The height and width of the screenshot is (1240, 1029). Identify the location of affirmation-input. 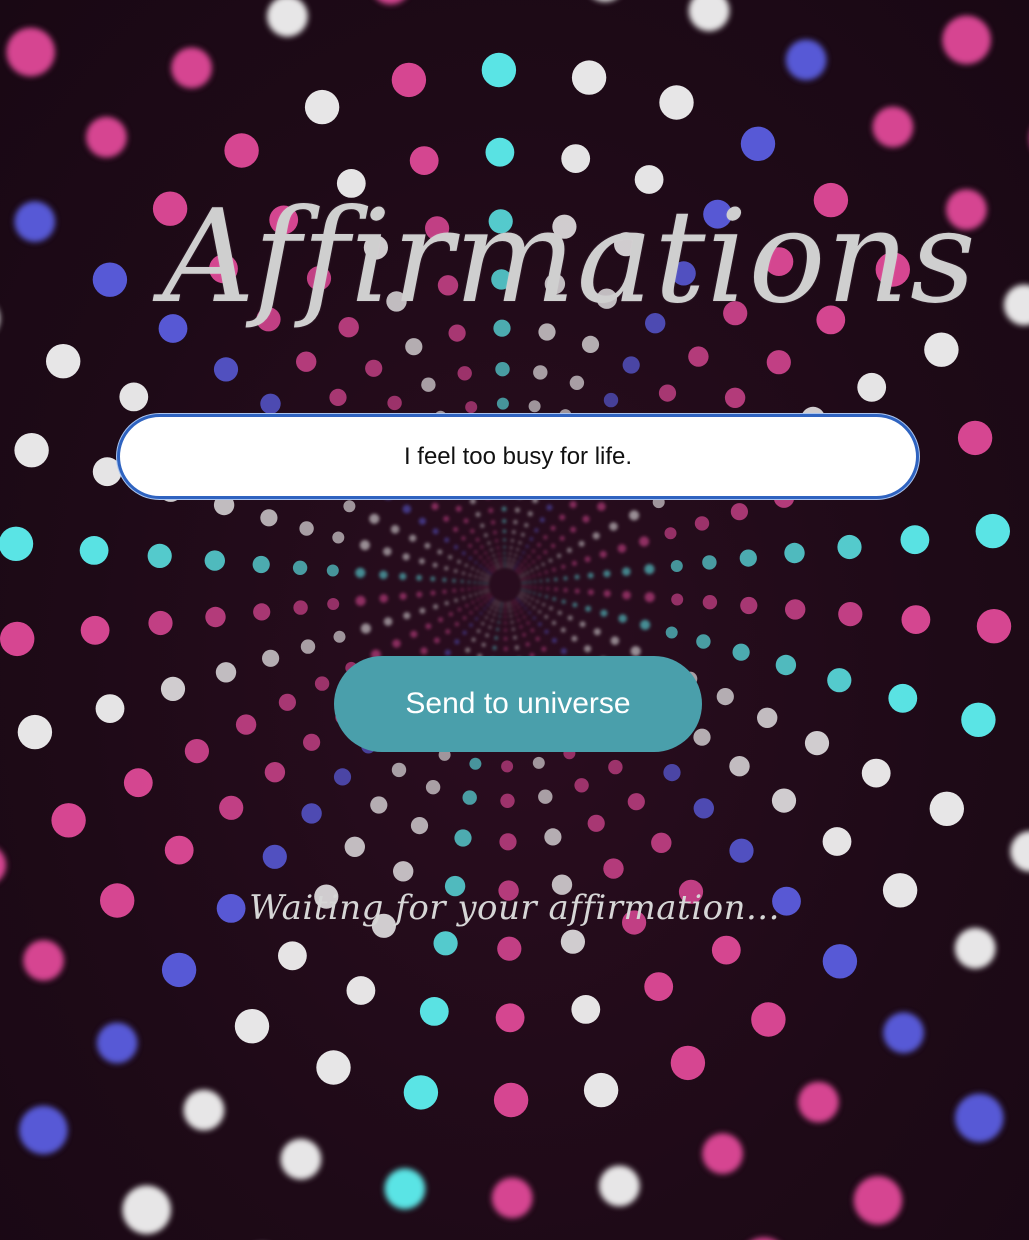
(518, 456).